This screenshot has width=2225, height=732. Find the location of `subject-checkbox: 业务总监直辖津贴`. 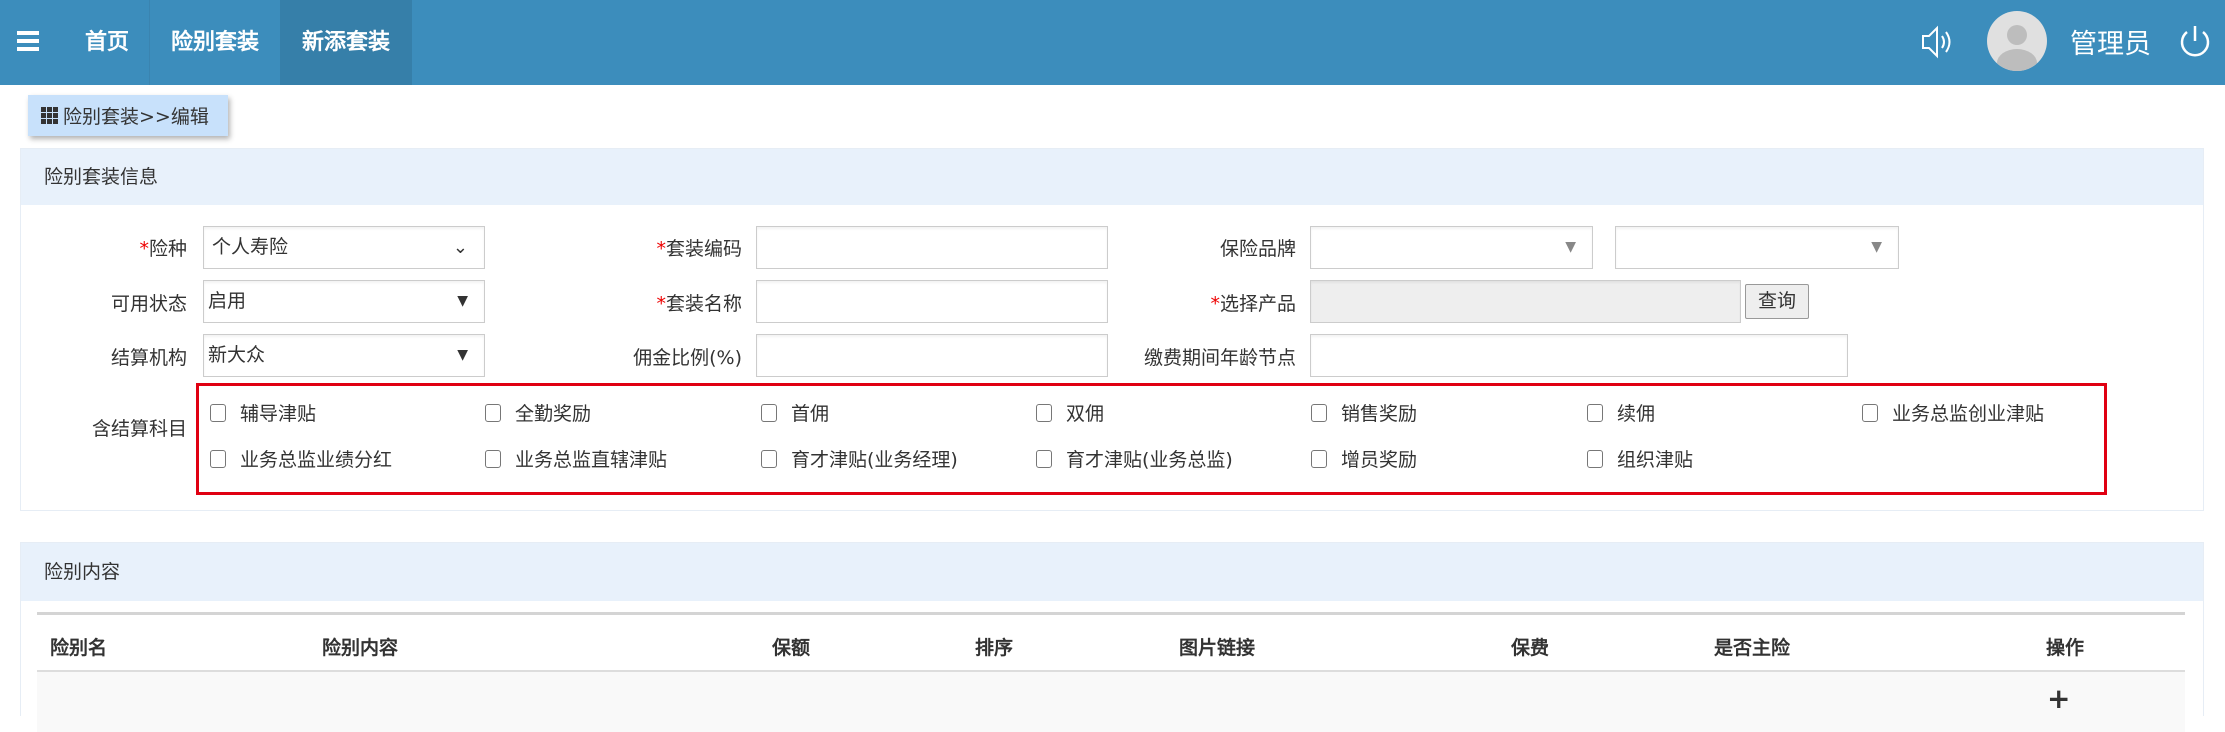

subject-checkbox: 业务总监直辖津贴 is located at coordinates (576, 458).